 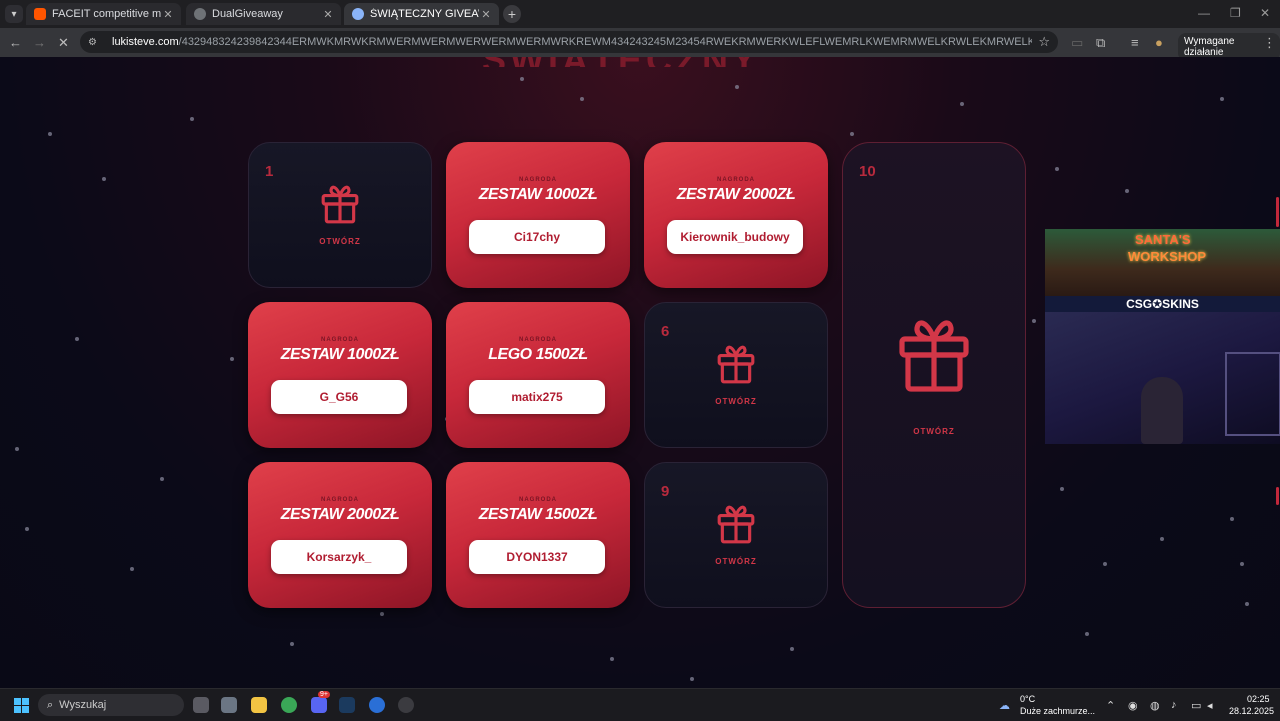 What do you see at coordinates (665, 491) in the screenshot?
I see `card-number: 9` at bounding box center [665, 491].